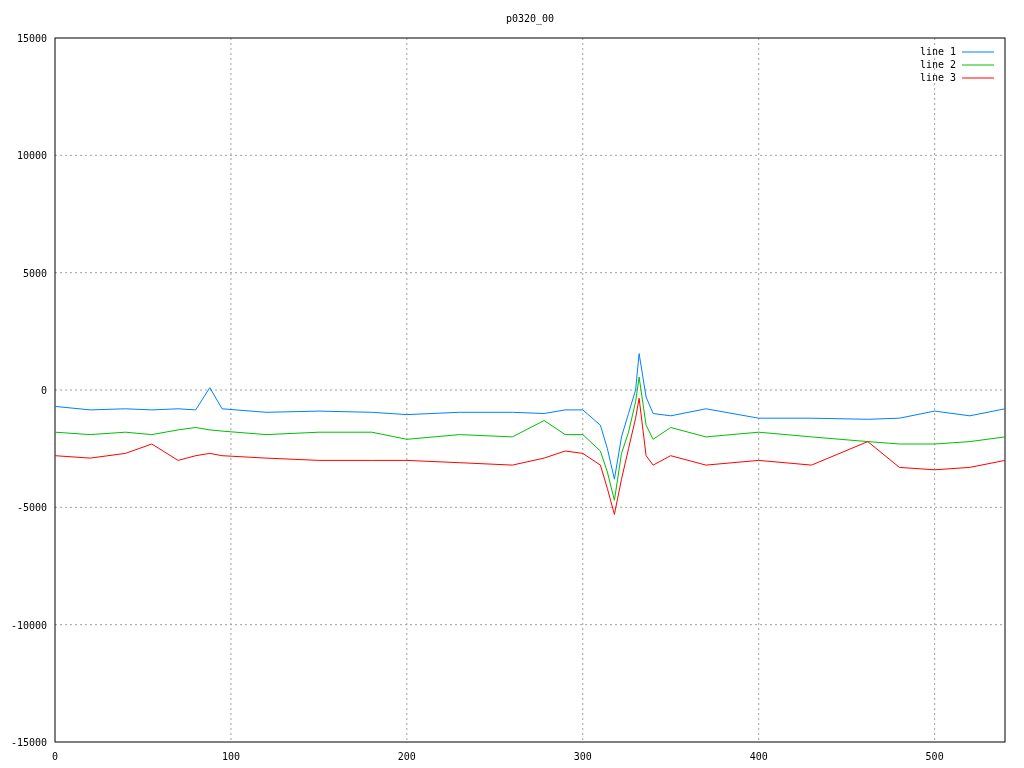 Image resolution: width=1024 pixels, height=768 pixels. Describe the element at coordinates (230, 756) in the screenshot. I see `x-tick-label: 100` at that location.